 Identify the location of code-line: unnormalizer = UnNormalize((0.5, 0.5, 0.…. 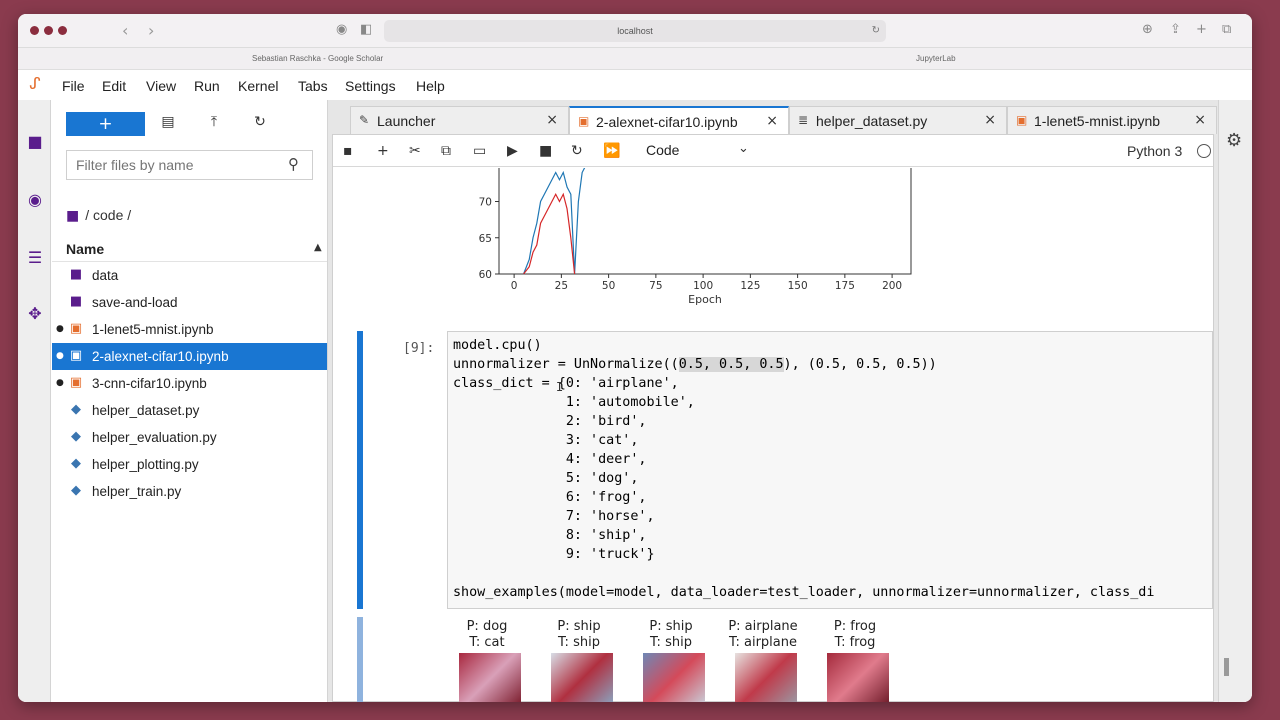
(695, 364).